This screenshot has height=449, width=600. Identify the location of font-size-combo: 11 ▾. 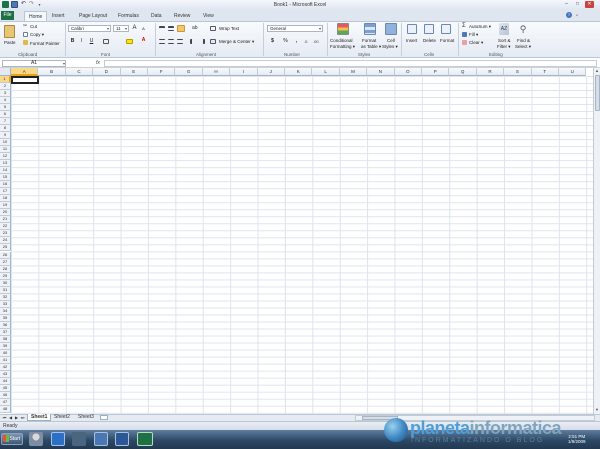
(121, 28).